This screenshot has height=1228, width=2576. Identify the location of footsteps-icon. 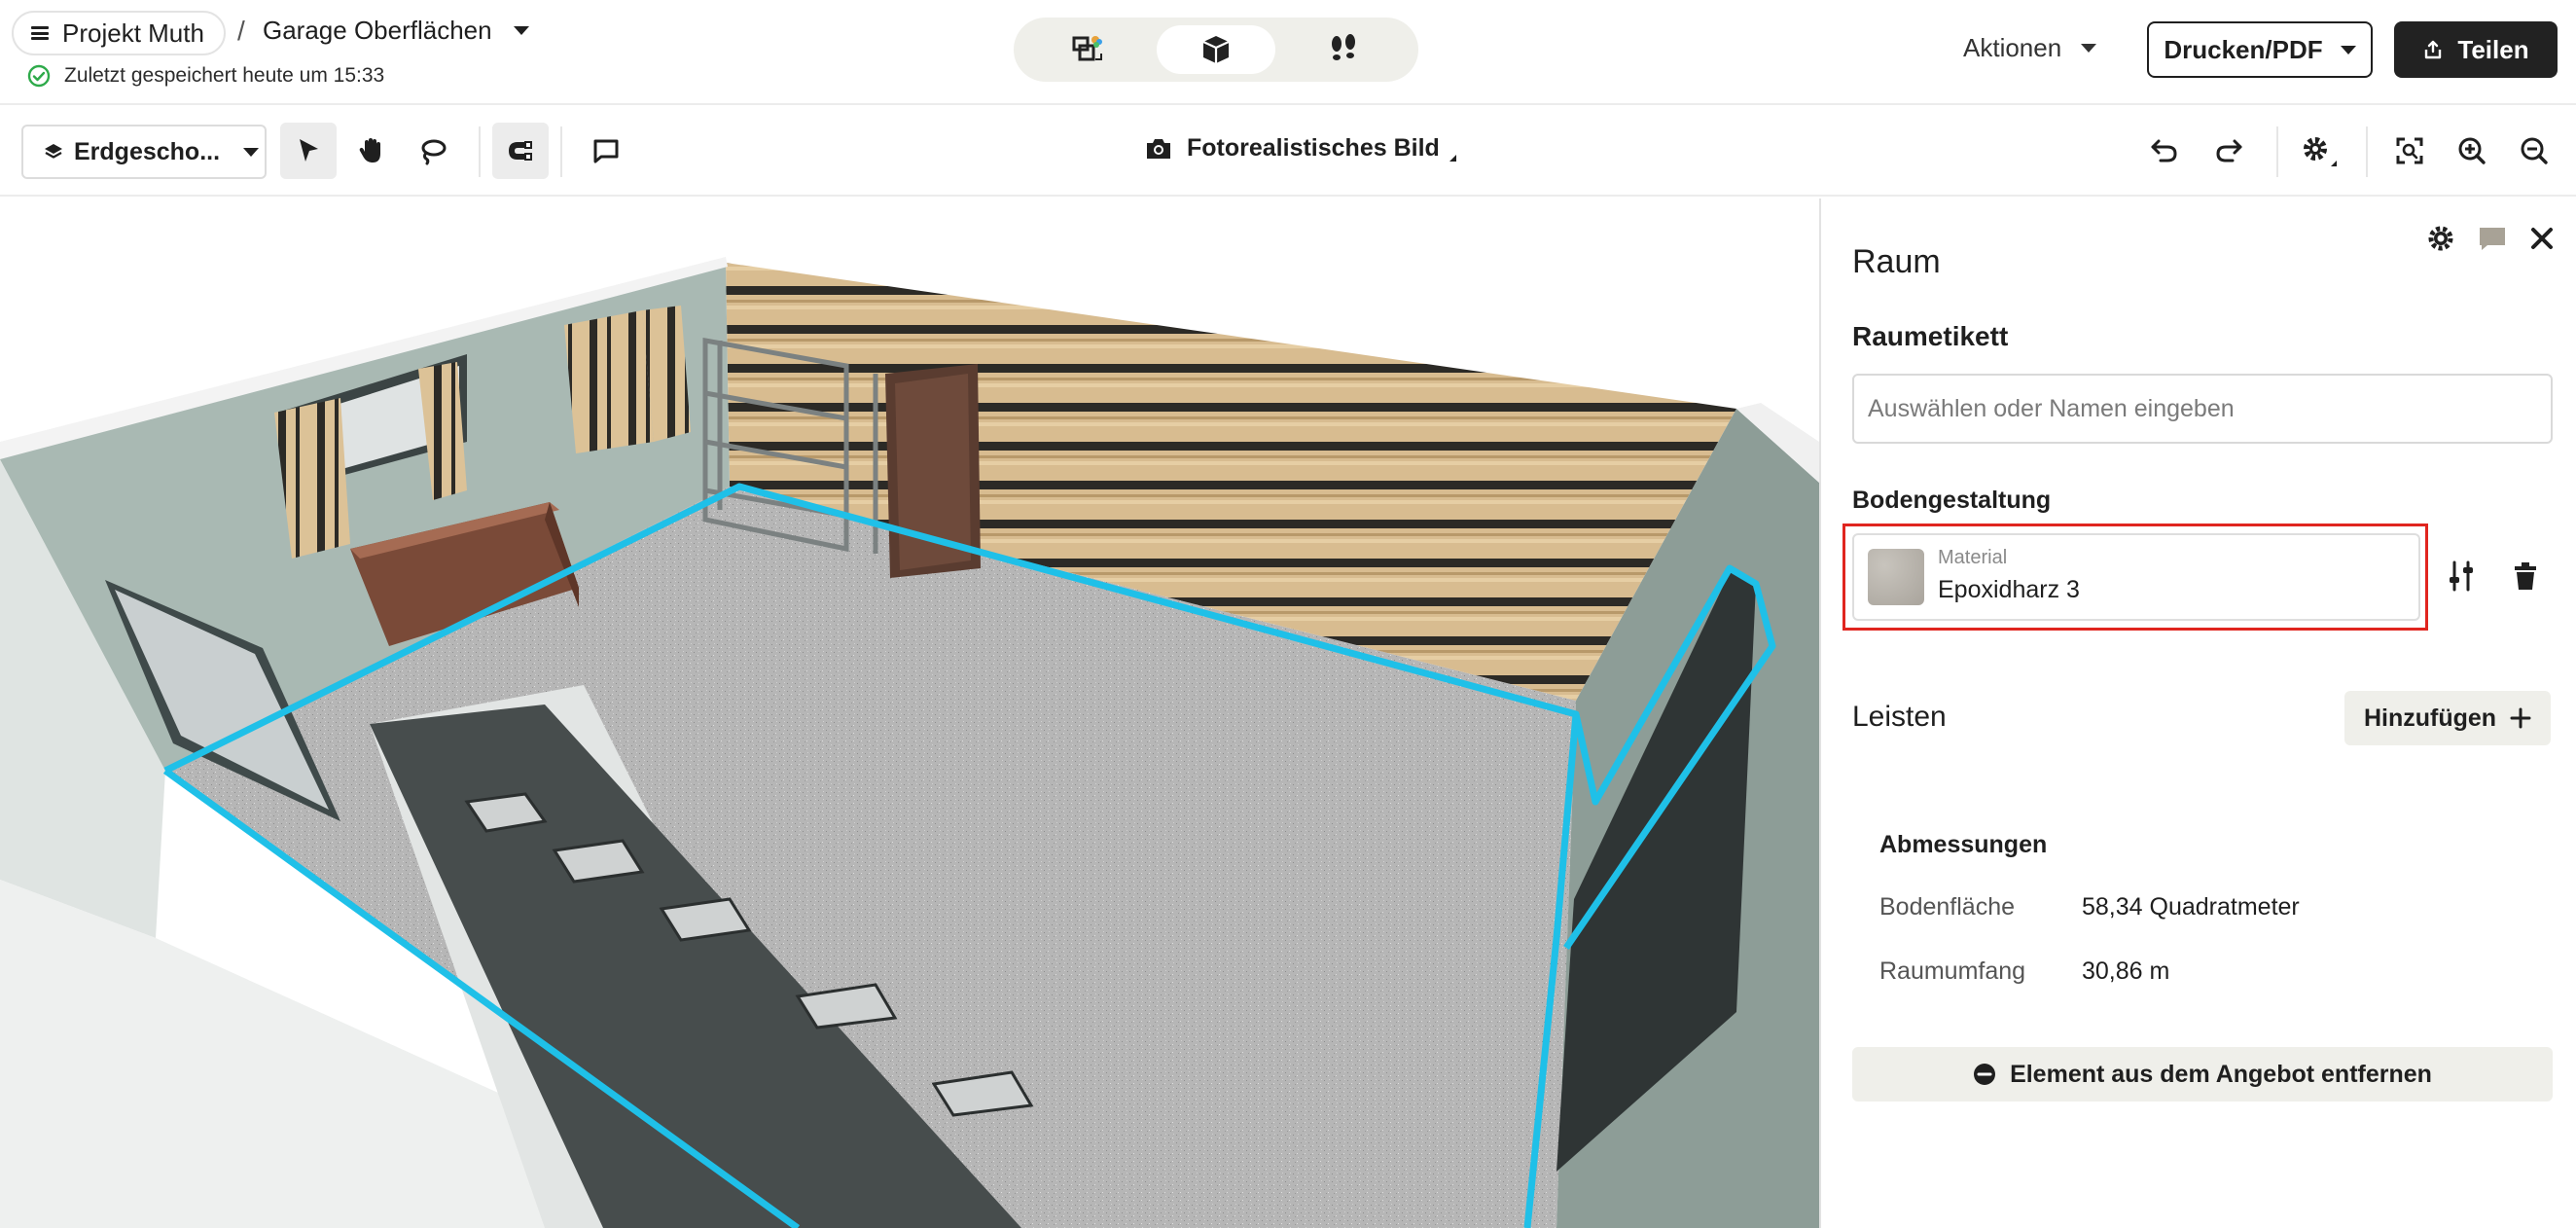
(1343, 47).